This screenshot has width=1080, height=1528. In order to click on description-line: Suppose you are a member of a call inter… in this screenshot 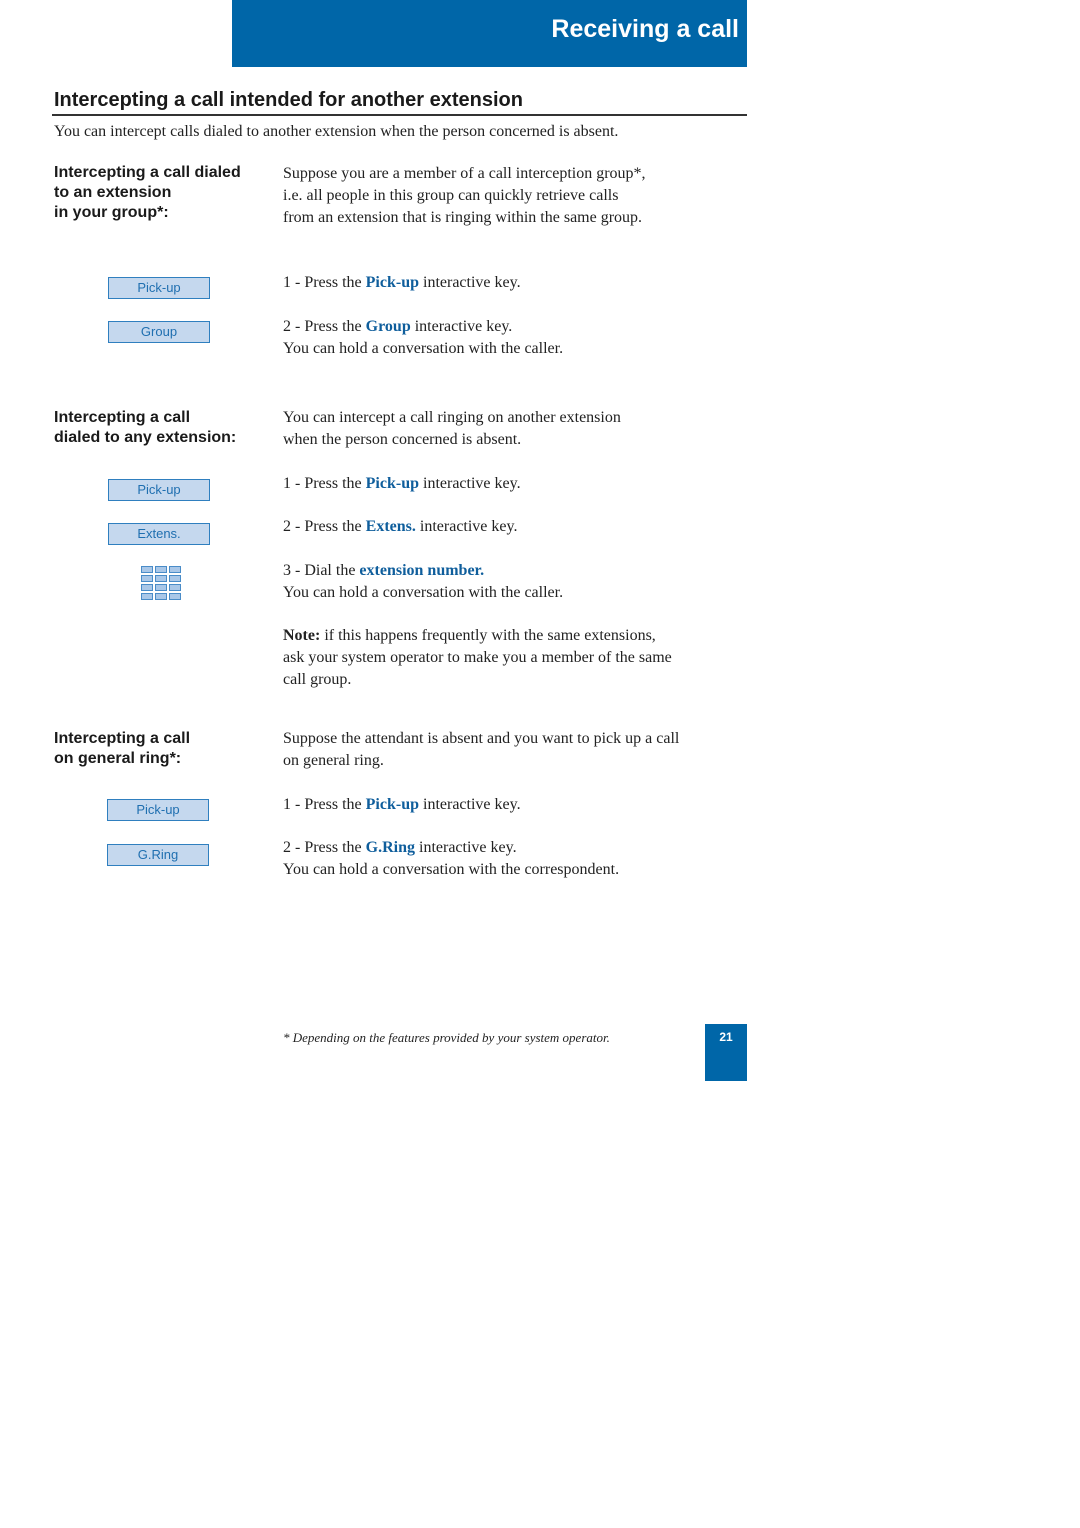, I will do `click(464, 173)`.